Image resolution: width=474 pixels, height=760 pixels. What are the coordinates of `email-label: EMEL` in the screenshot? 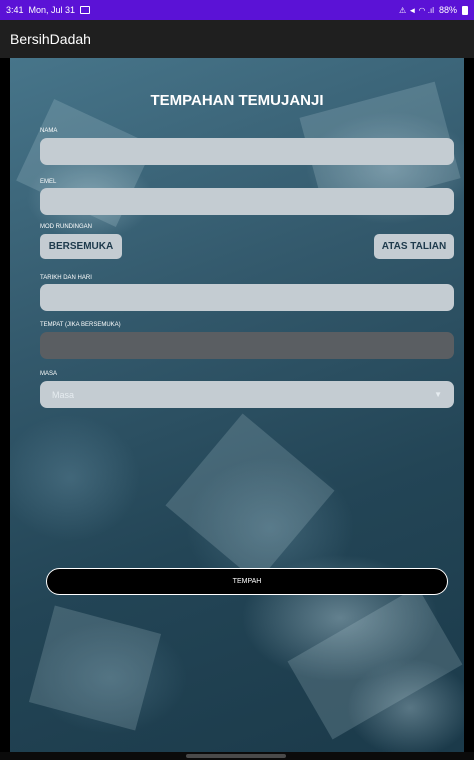 It's located at (48, 182).